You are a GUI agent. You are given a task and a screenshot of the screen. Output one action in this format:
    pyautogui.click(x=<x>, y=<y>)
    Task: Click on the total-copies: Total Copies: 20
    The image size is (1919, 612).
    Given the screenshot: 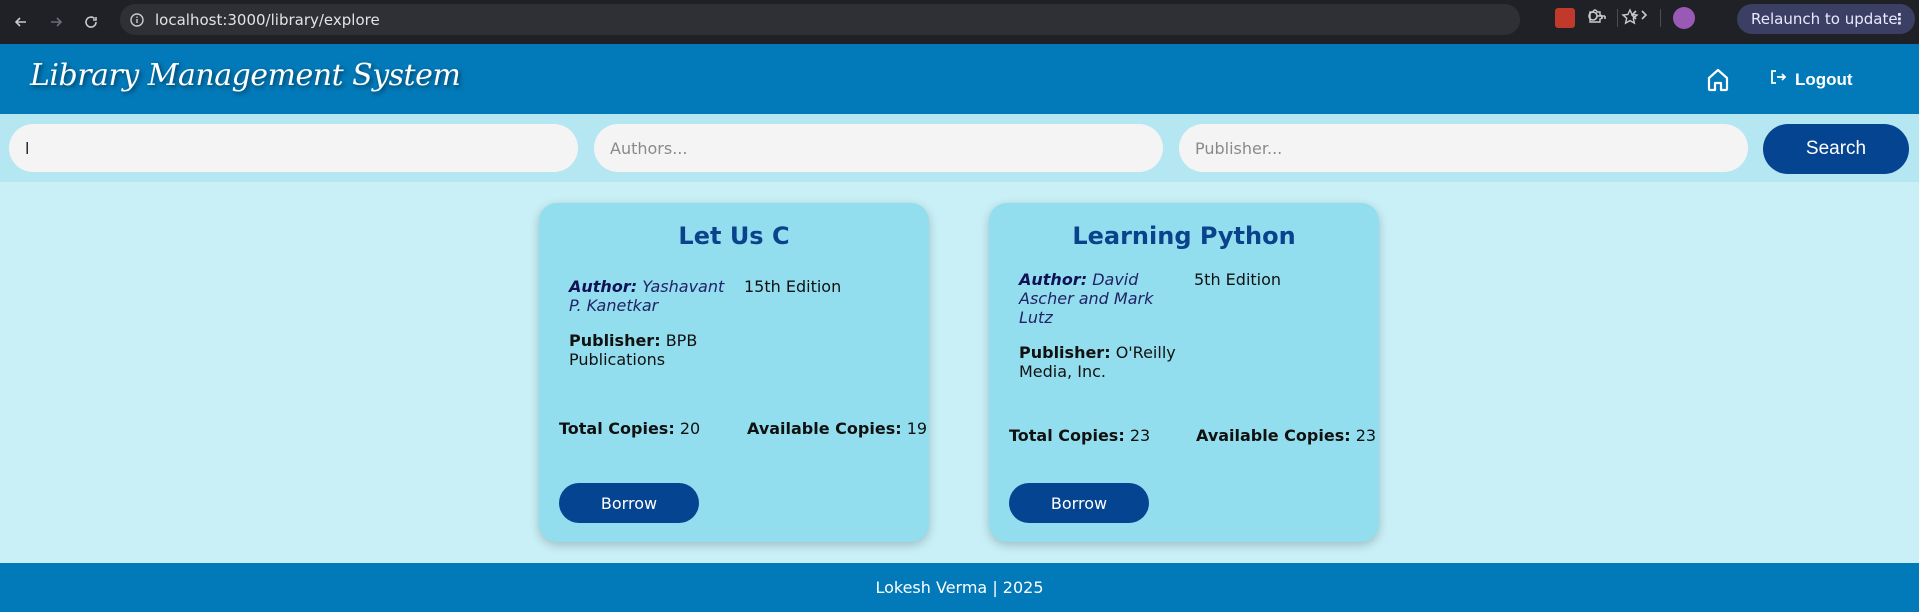 What is the action you would take?
    pyautogui.click(x=629, y=428)
    